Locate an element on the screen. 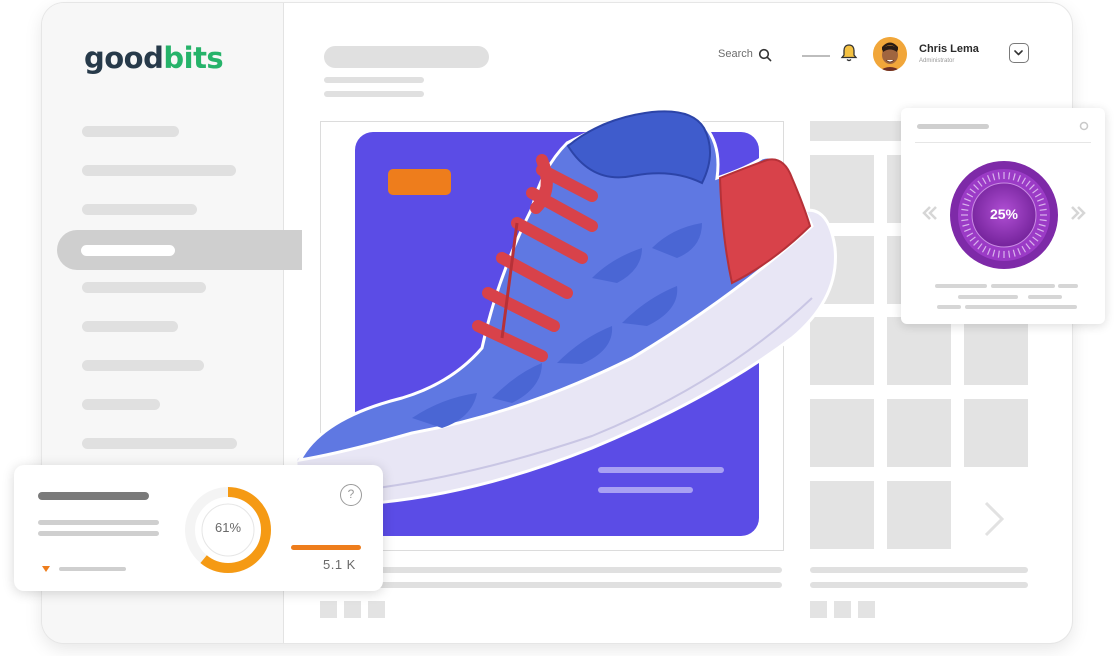 The width and height of the screenshot is (1119, 656). sidebar-item-active is located at coordinates (179, 250).